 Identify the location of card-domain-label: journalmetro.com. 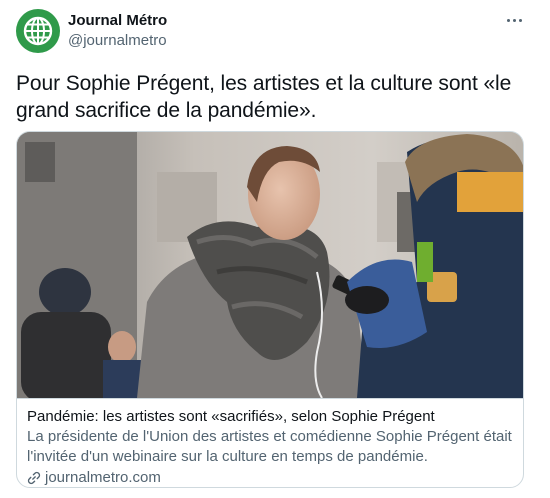
(103, 477).